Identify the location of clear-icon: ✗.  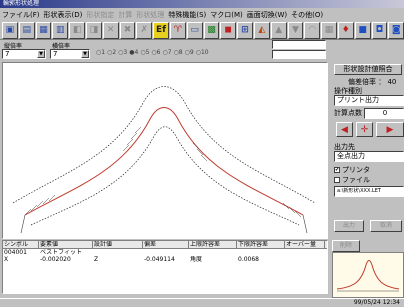
(144, 30).